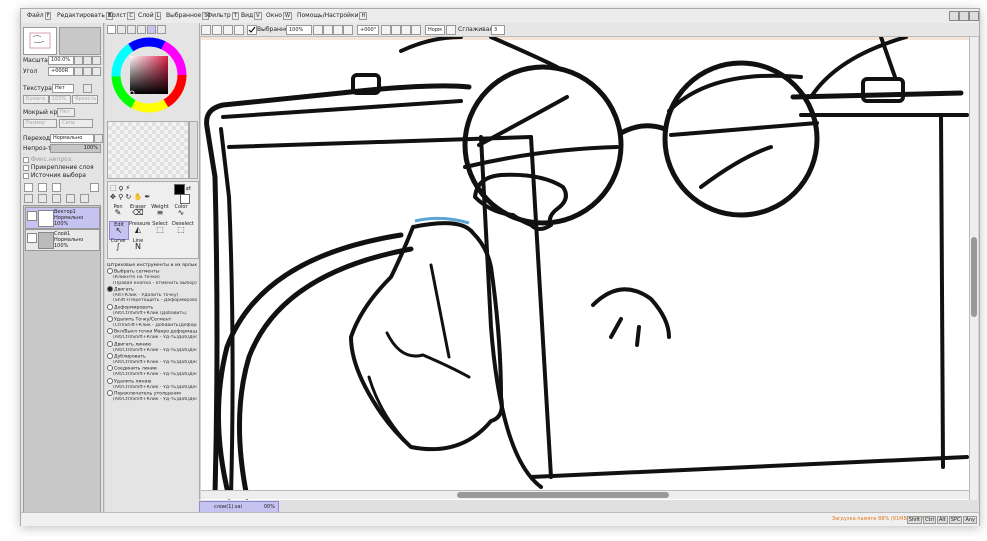  Describe the element at coordinates (87, 60) in the screenshot. I see `nav-zoom-in-icon` at that location.